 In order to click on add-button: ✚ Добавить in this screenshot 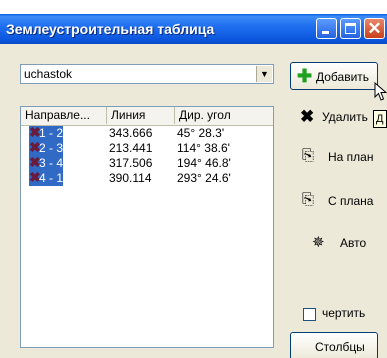, I will do `click(334, 76)`.